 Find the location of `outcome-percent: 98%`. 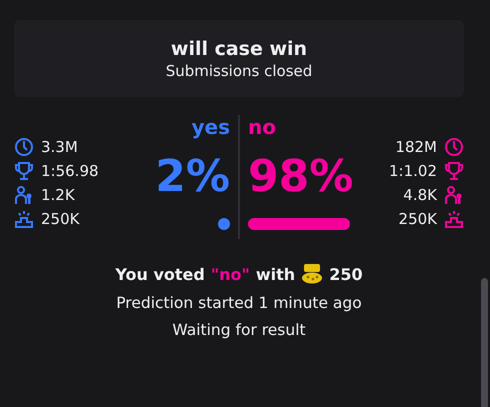

outcome-percent: 98% is located at coordinates (301, 177).